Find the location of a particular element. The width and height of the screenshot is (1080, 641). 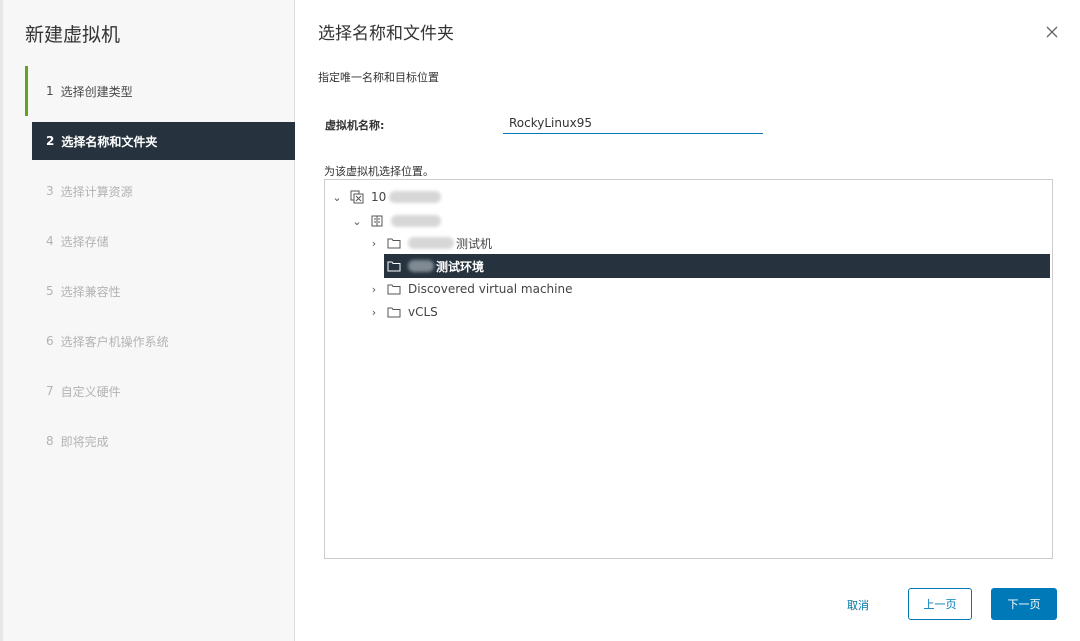

vm-name-label: 虚拟机名称: is located at coordinates (355, 125).